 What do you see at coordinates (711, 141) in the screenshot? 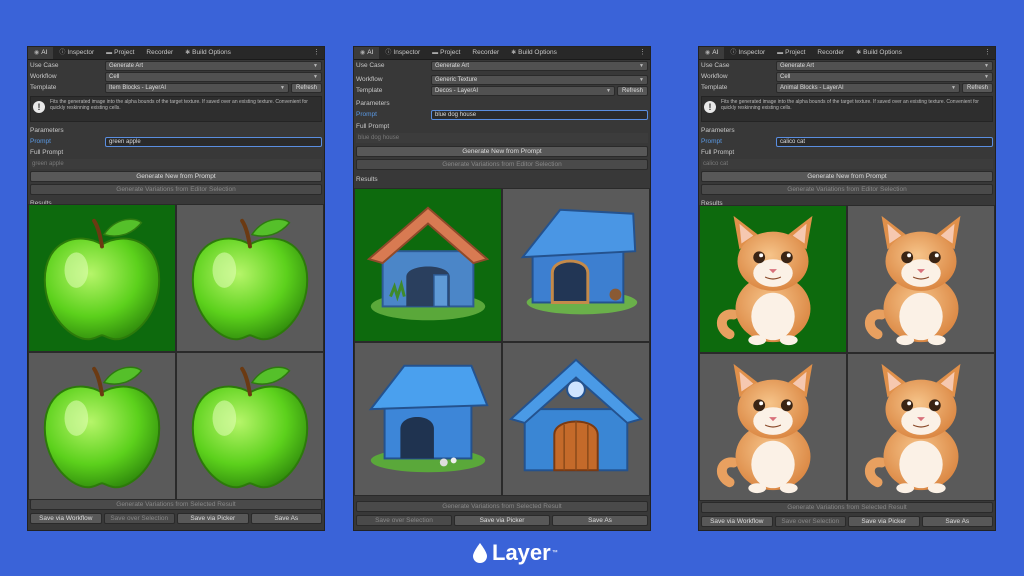
I see `prompt-label: Prompt` at bounding box center [711, 141].